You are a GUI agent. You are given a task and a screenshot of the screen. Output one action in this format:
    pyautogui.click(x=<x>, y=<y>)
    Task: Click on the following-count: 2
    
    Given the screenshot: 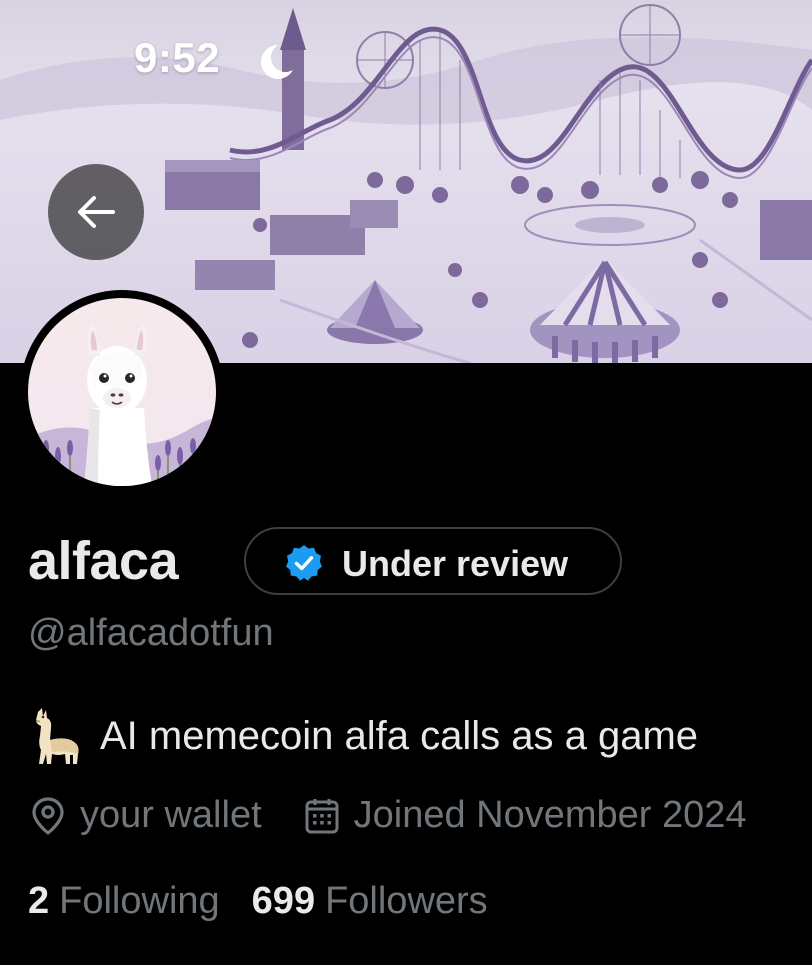 What is the action you would take?
    pyautogui.click(x=39, y=901)
    